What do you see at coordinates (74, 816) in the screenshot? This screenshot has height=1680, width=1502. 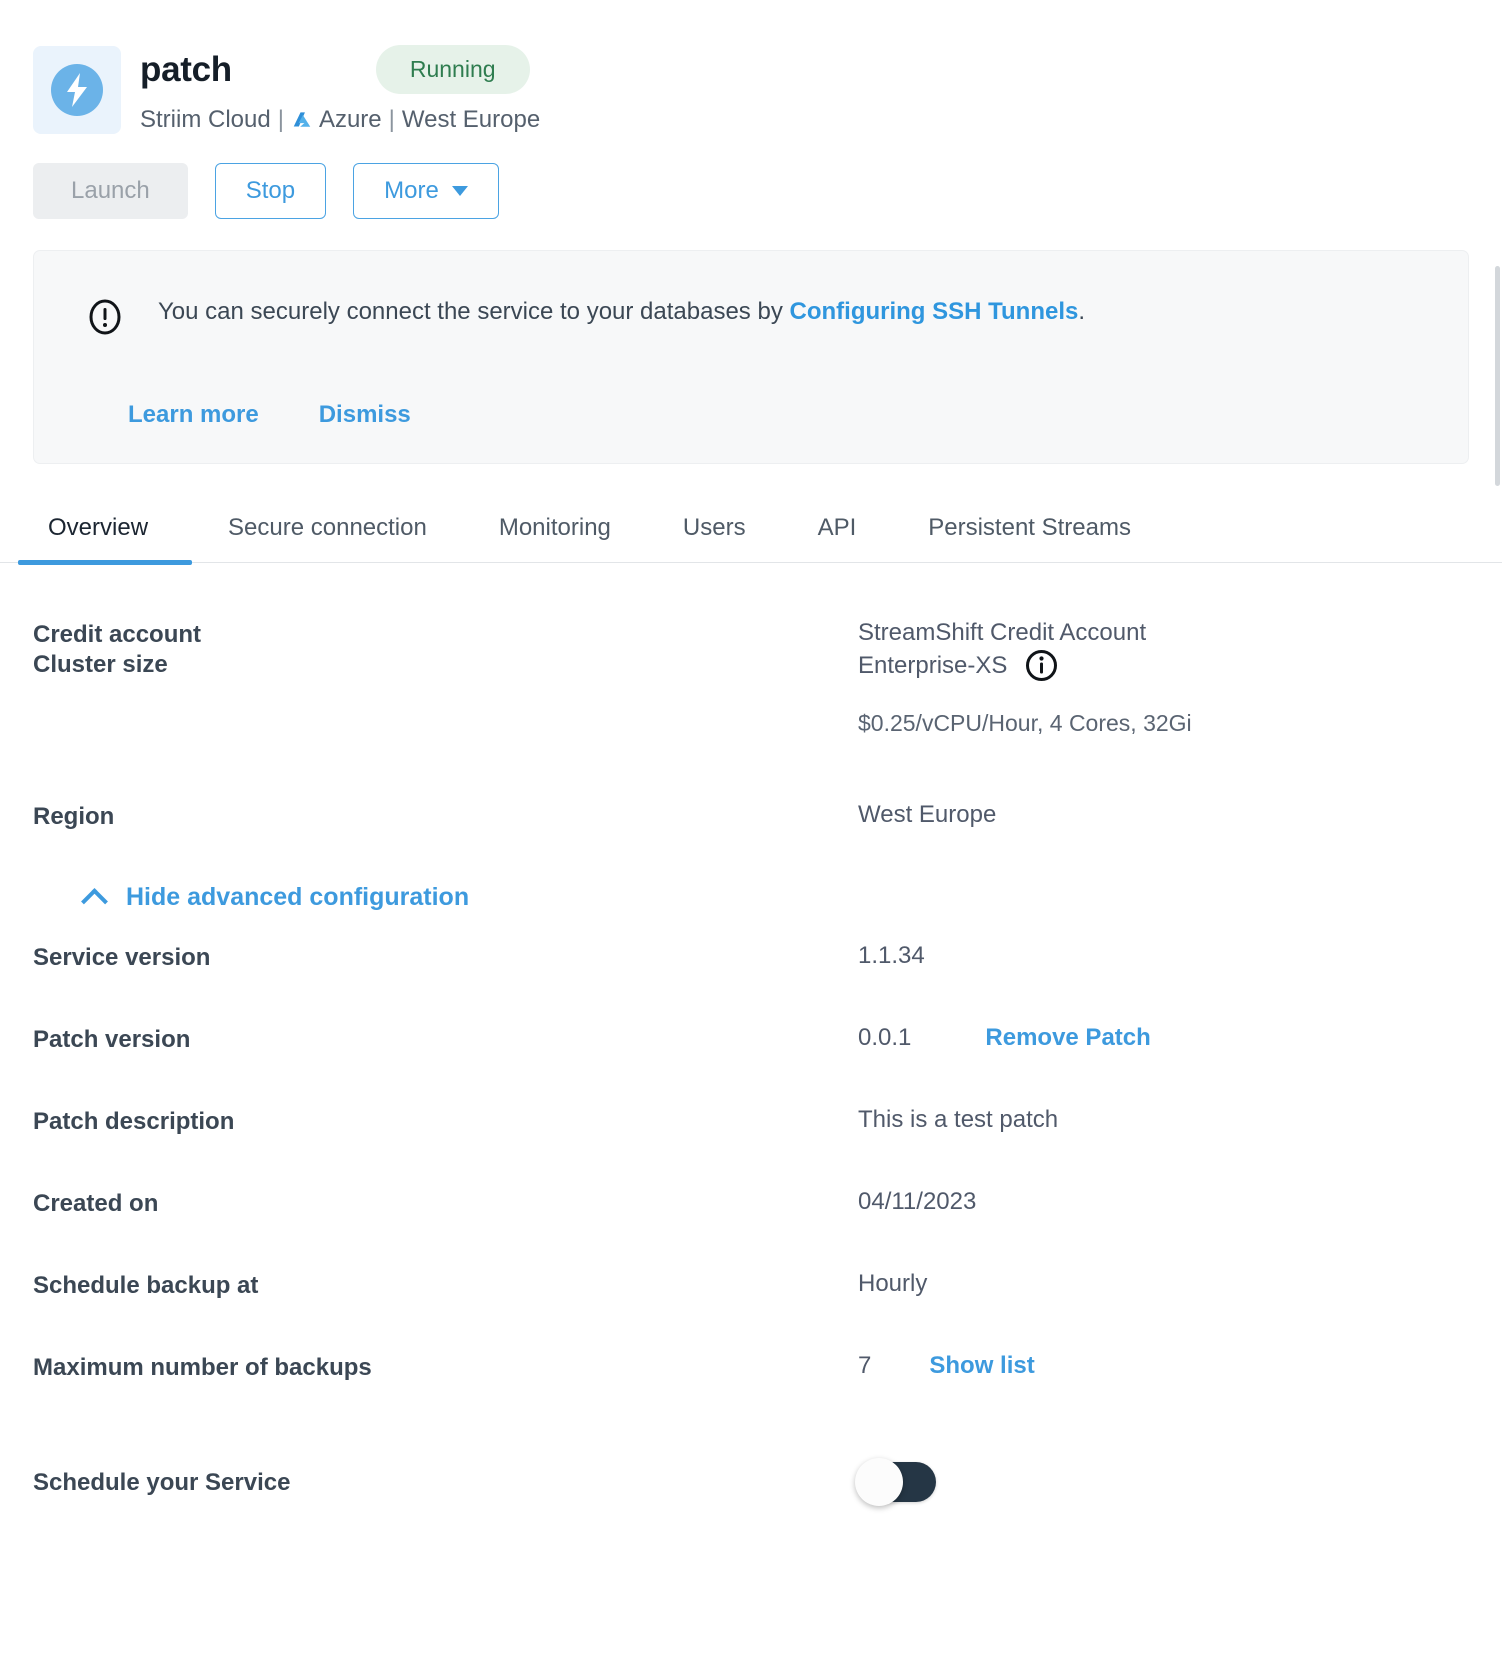 I see `region-label: Region` at bounding box center [74, 816].